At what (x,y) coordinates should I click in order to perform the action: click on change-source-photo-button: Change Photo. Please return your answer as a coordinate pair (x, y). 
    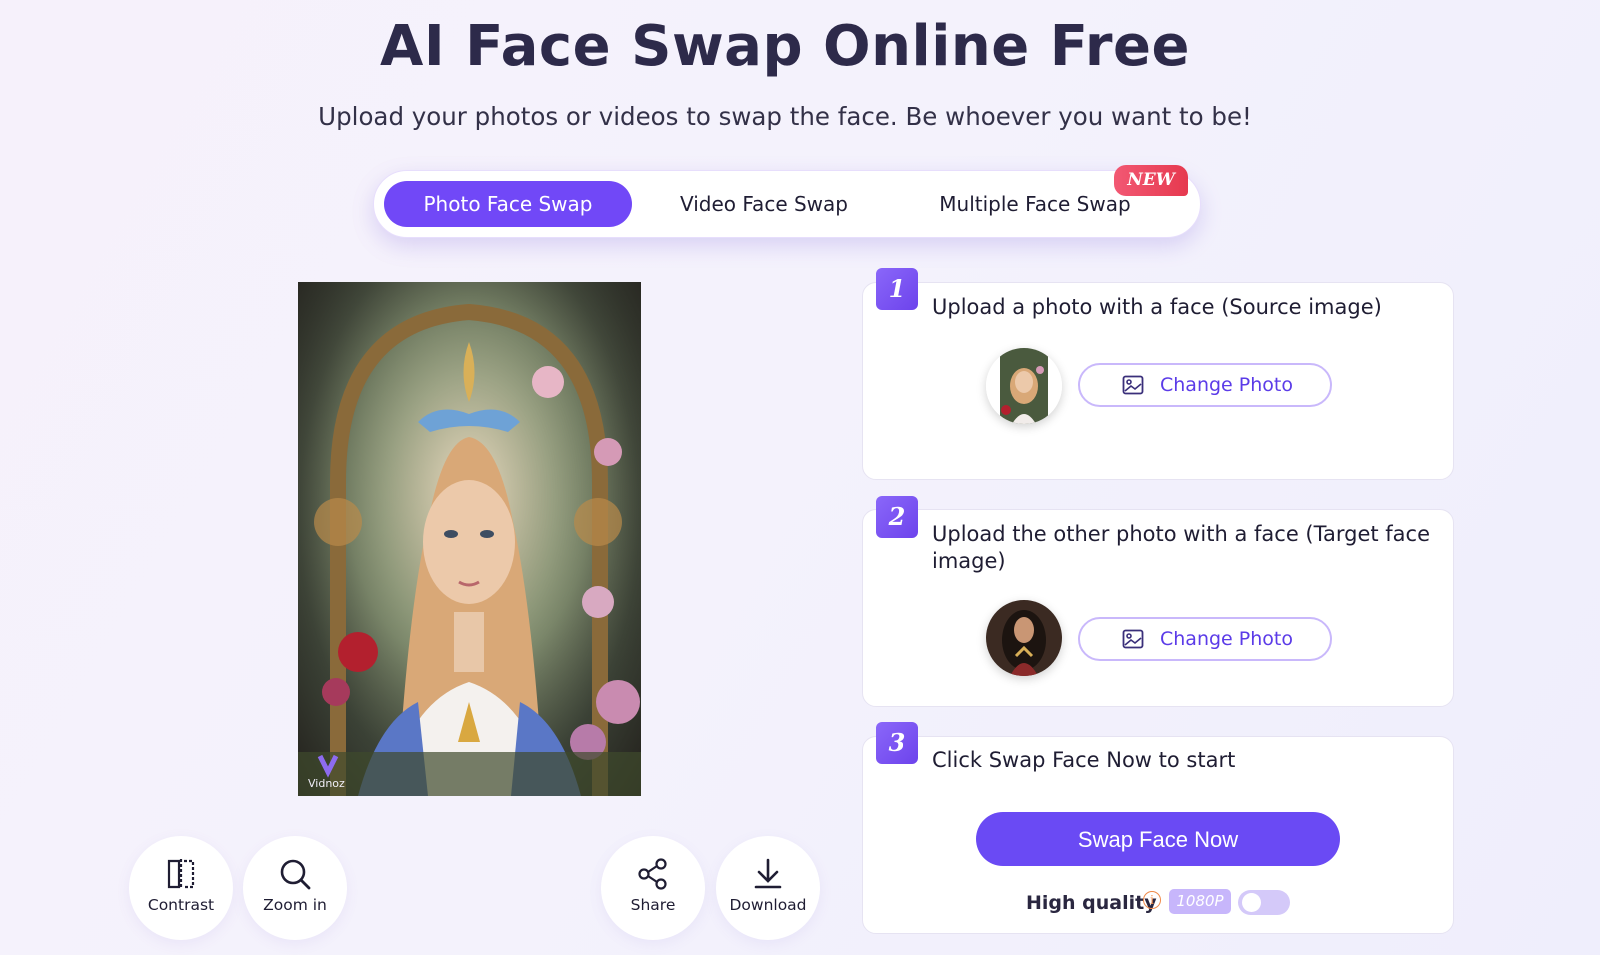
    Looking at the image, I should click on (1205, 385).